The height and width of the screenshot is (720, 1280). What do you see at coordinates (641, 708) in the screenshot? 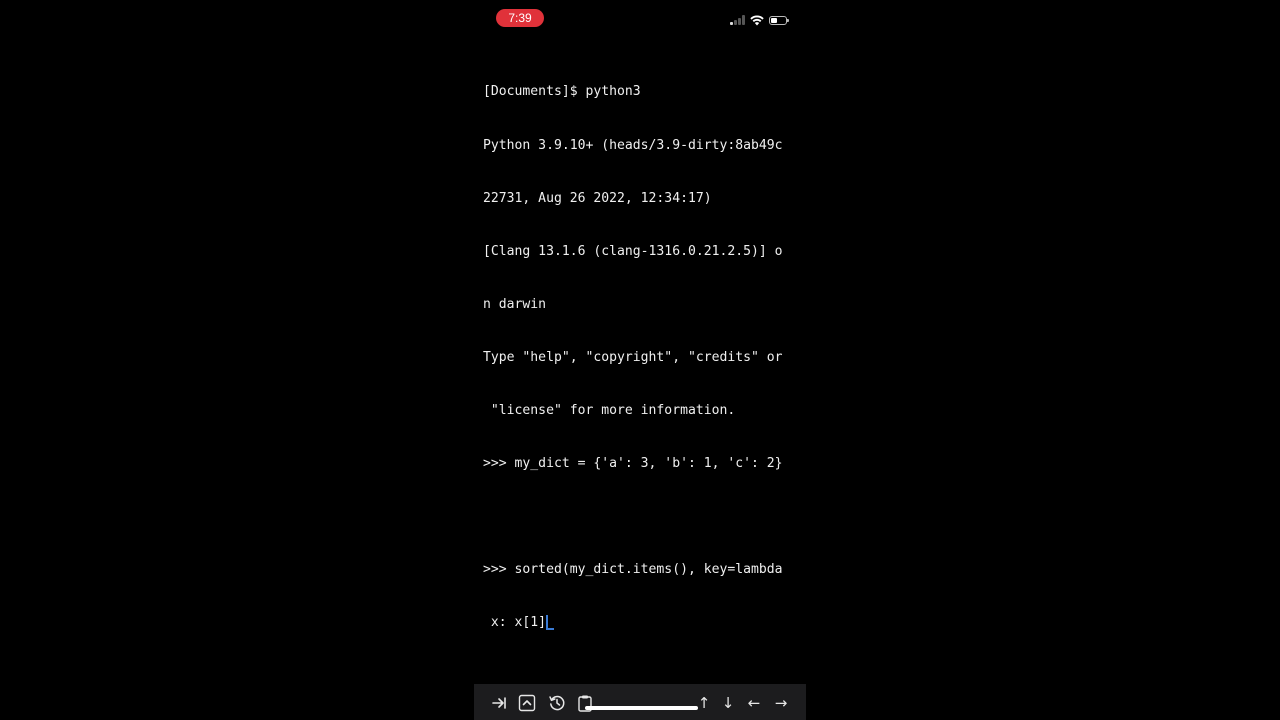
I see `home-indicator` at bounding box center [641, 708].